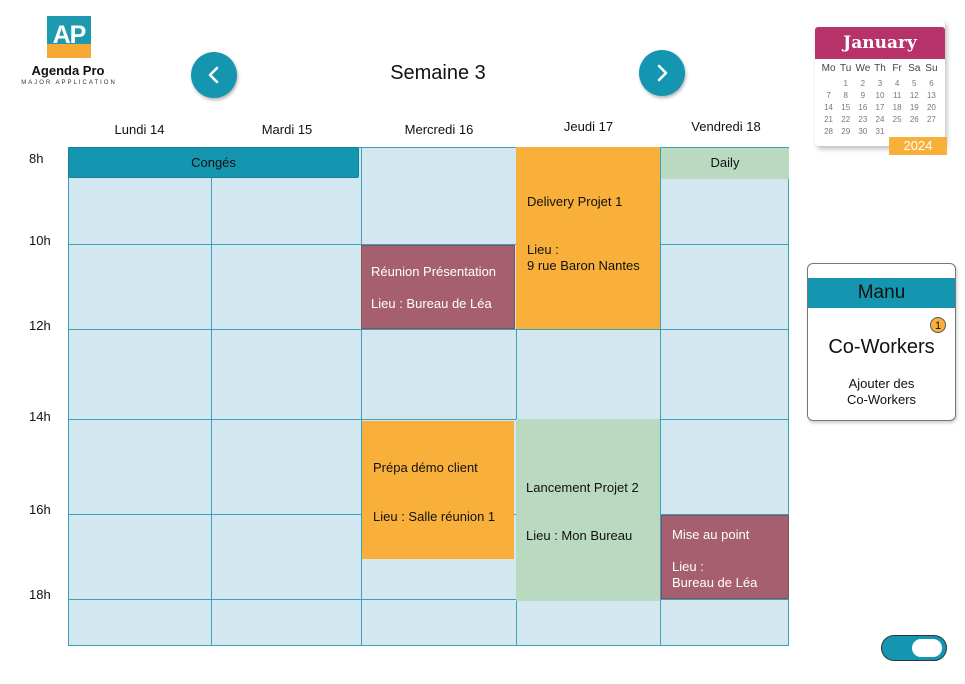 This screenshot has width=965, height=684. I want to click on calendar-day: 7, so click(828, 95).